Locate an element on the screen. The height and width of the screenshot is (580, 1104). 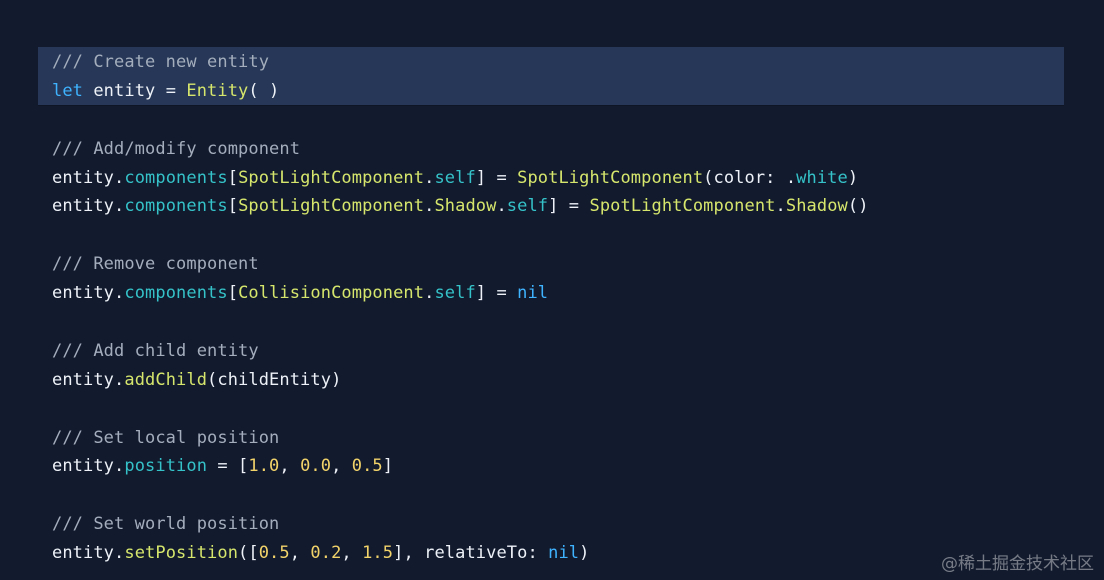
code-token-type: Entity is located at coordinates (217, 90).